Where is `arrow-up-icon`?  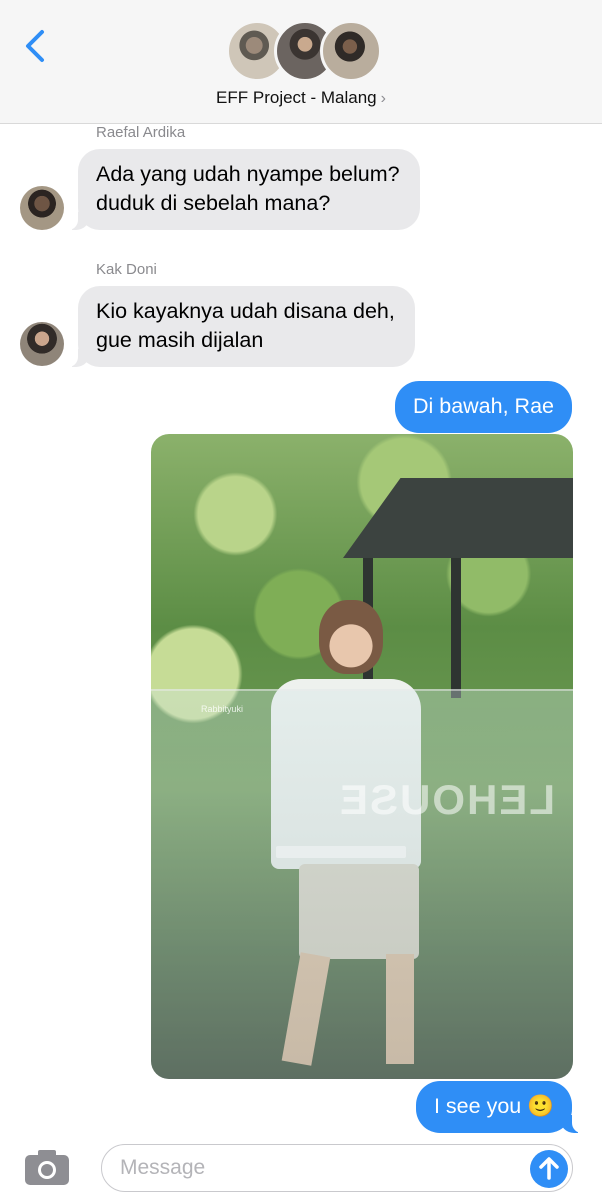 arrow-up-icon is located at coordinates (549, 1168).